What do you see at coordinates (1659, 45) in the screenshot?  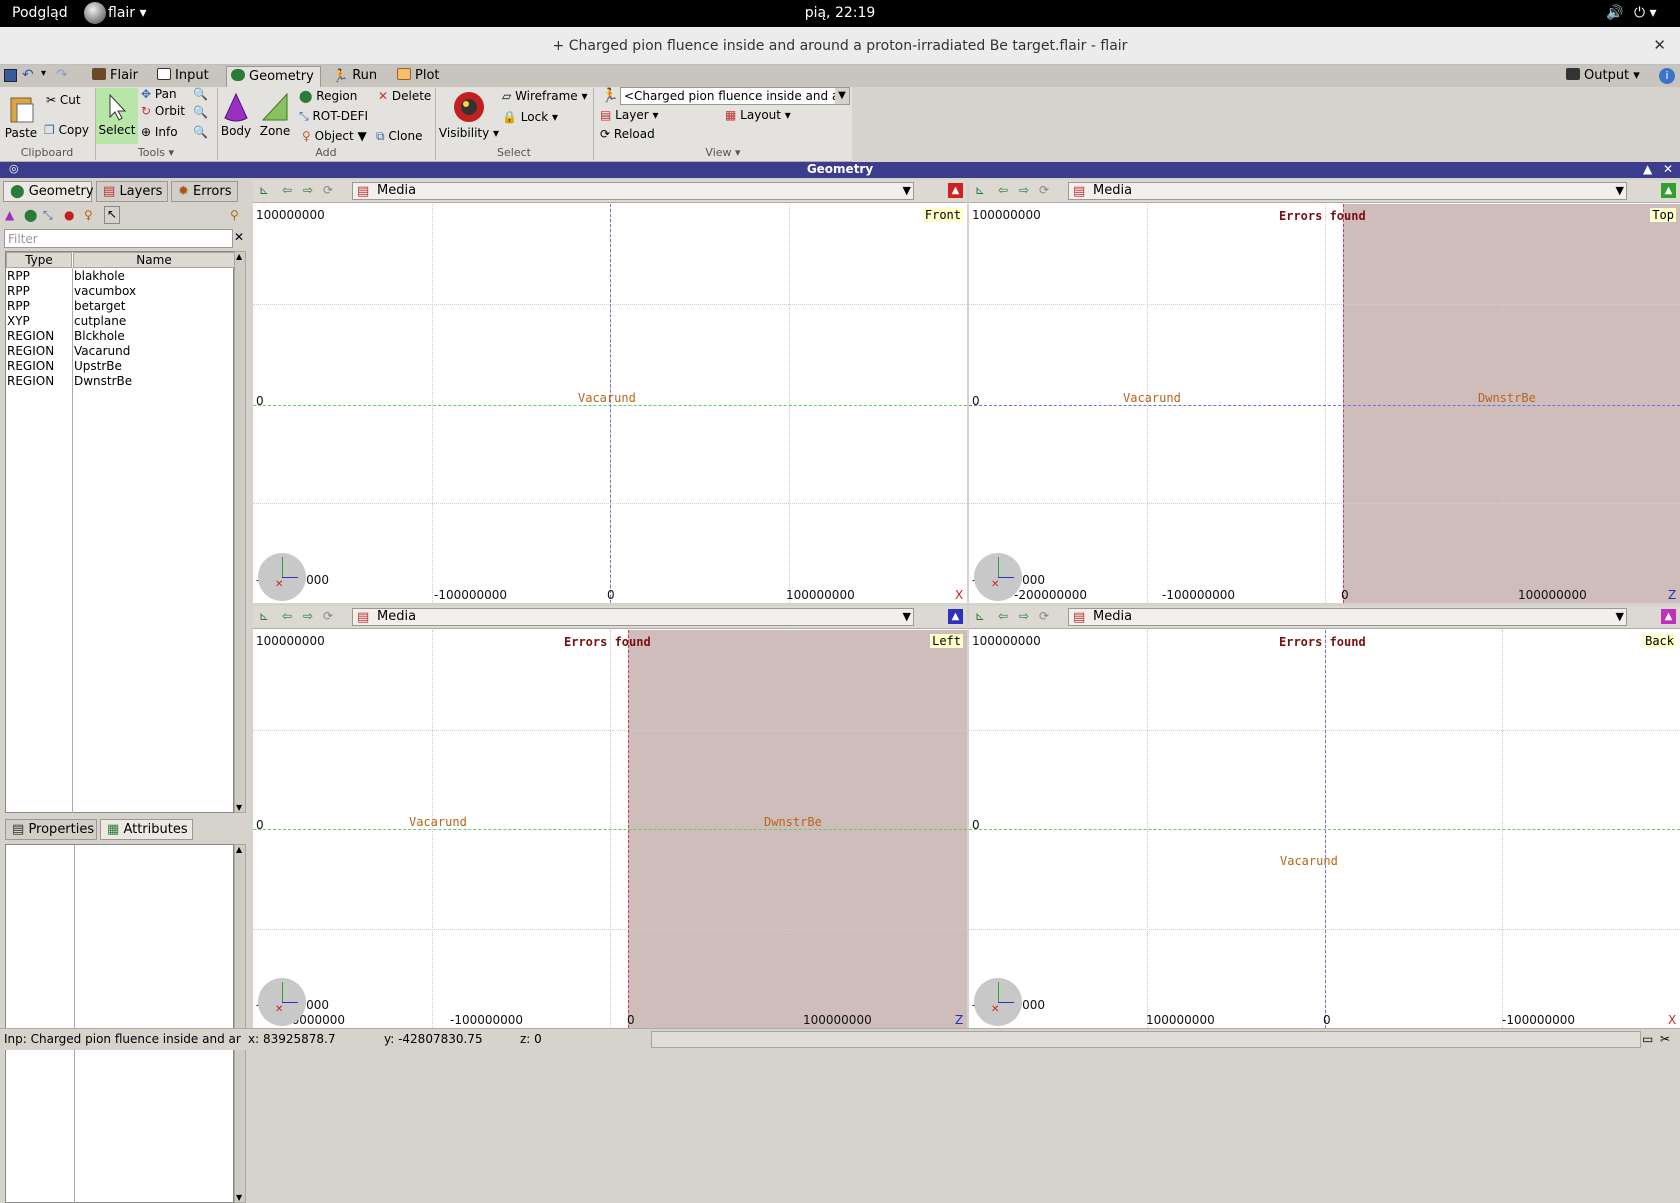 I see `window-close-icon: ✕` at bounding box center [1659, 45].